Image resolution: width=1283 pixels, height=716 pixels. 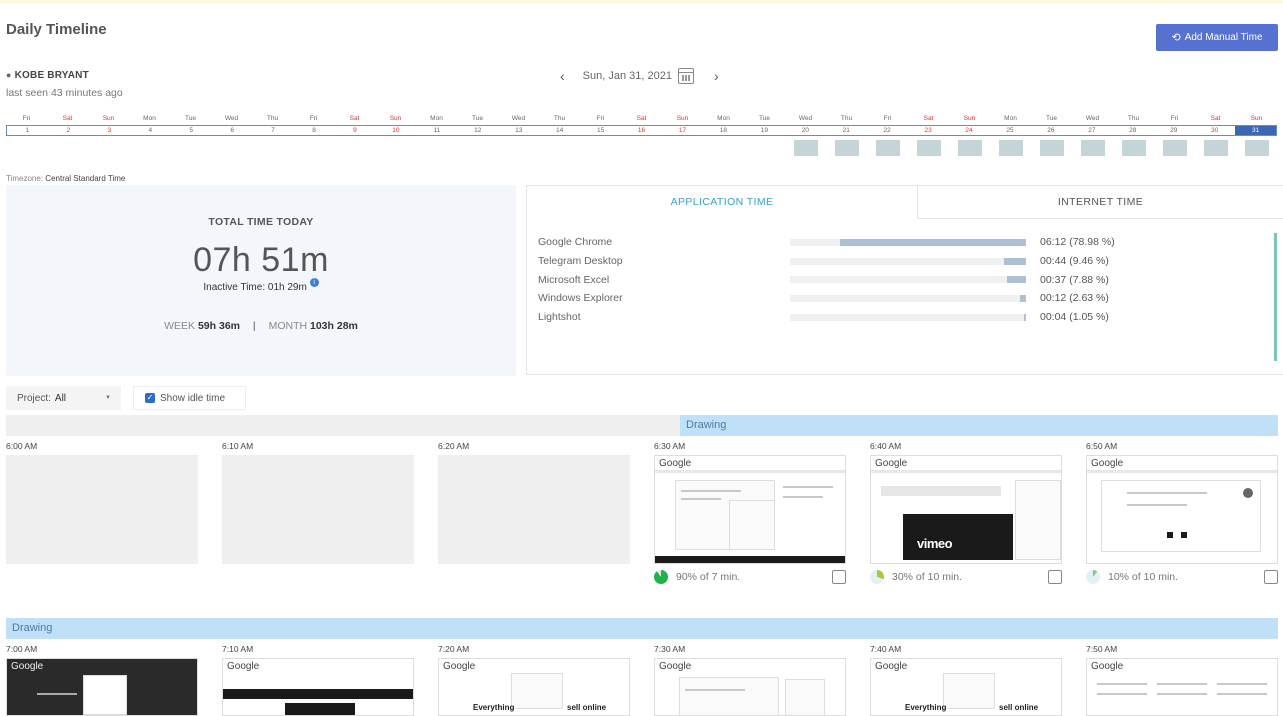 I want to click on day-number: 1, so click(x=27, y=130).